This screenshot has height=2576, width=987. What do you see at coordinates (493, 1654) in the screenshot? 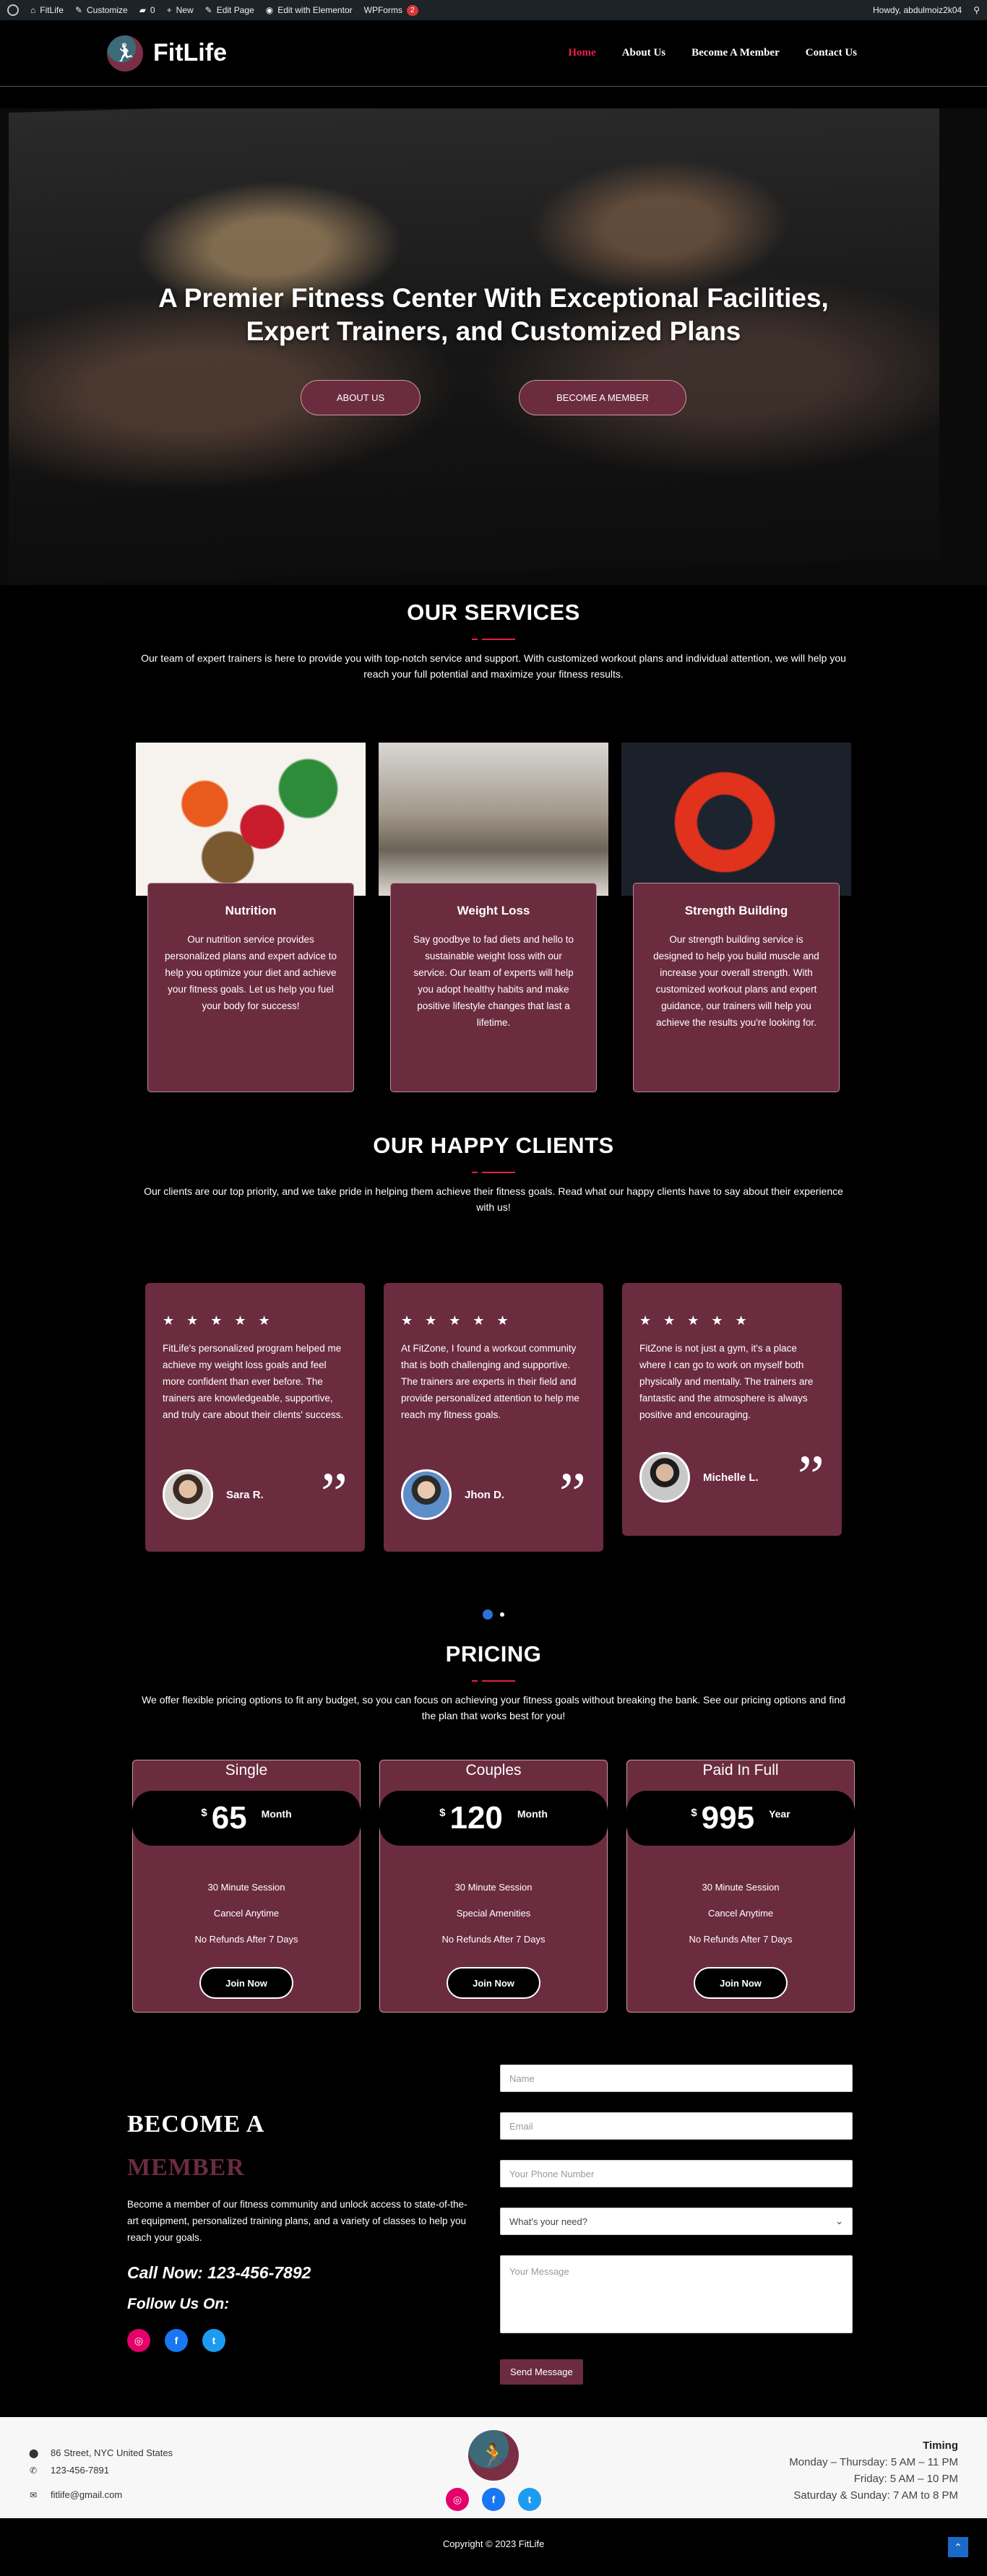
I see `pricing-title: PRICING` at bounding box center [493, 1654].